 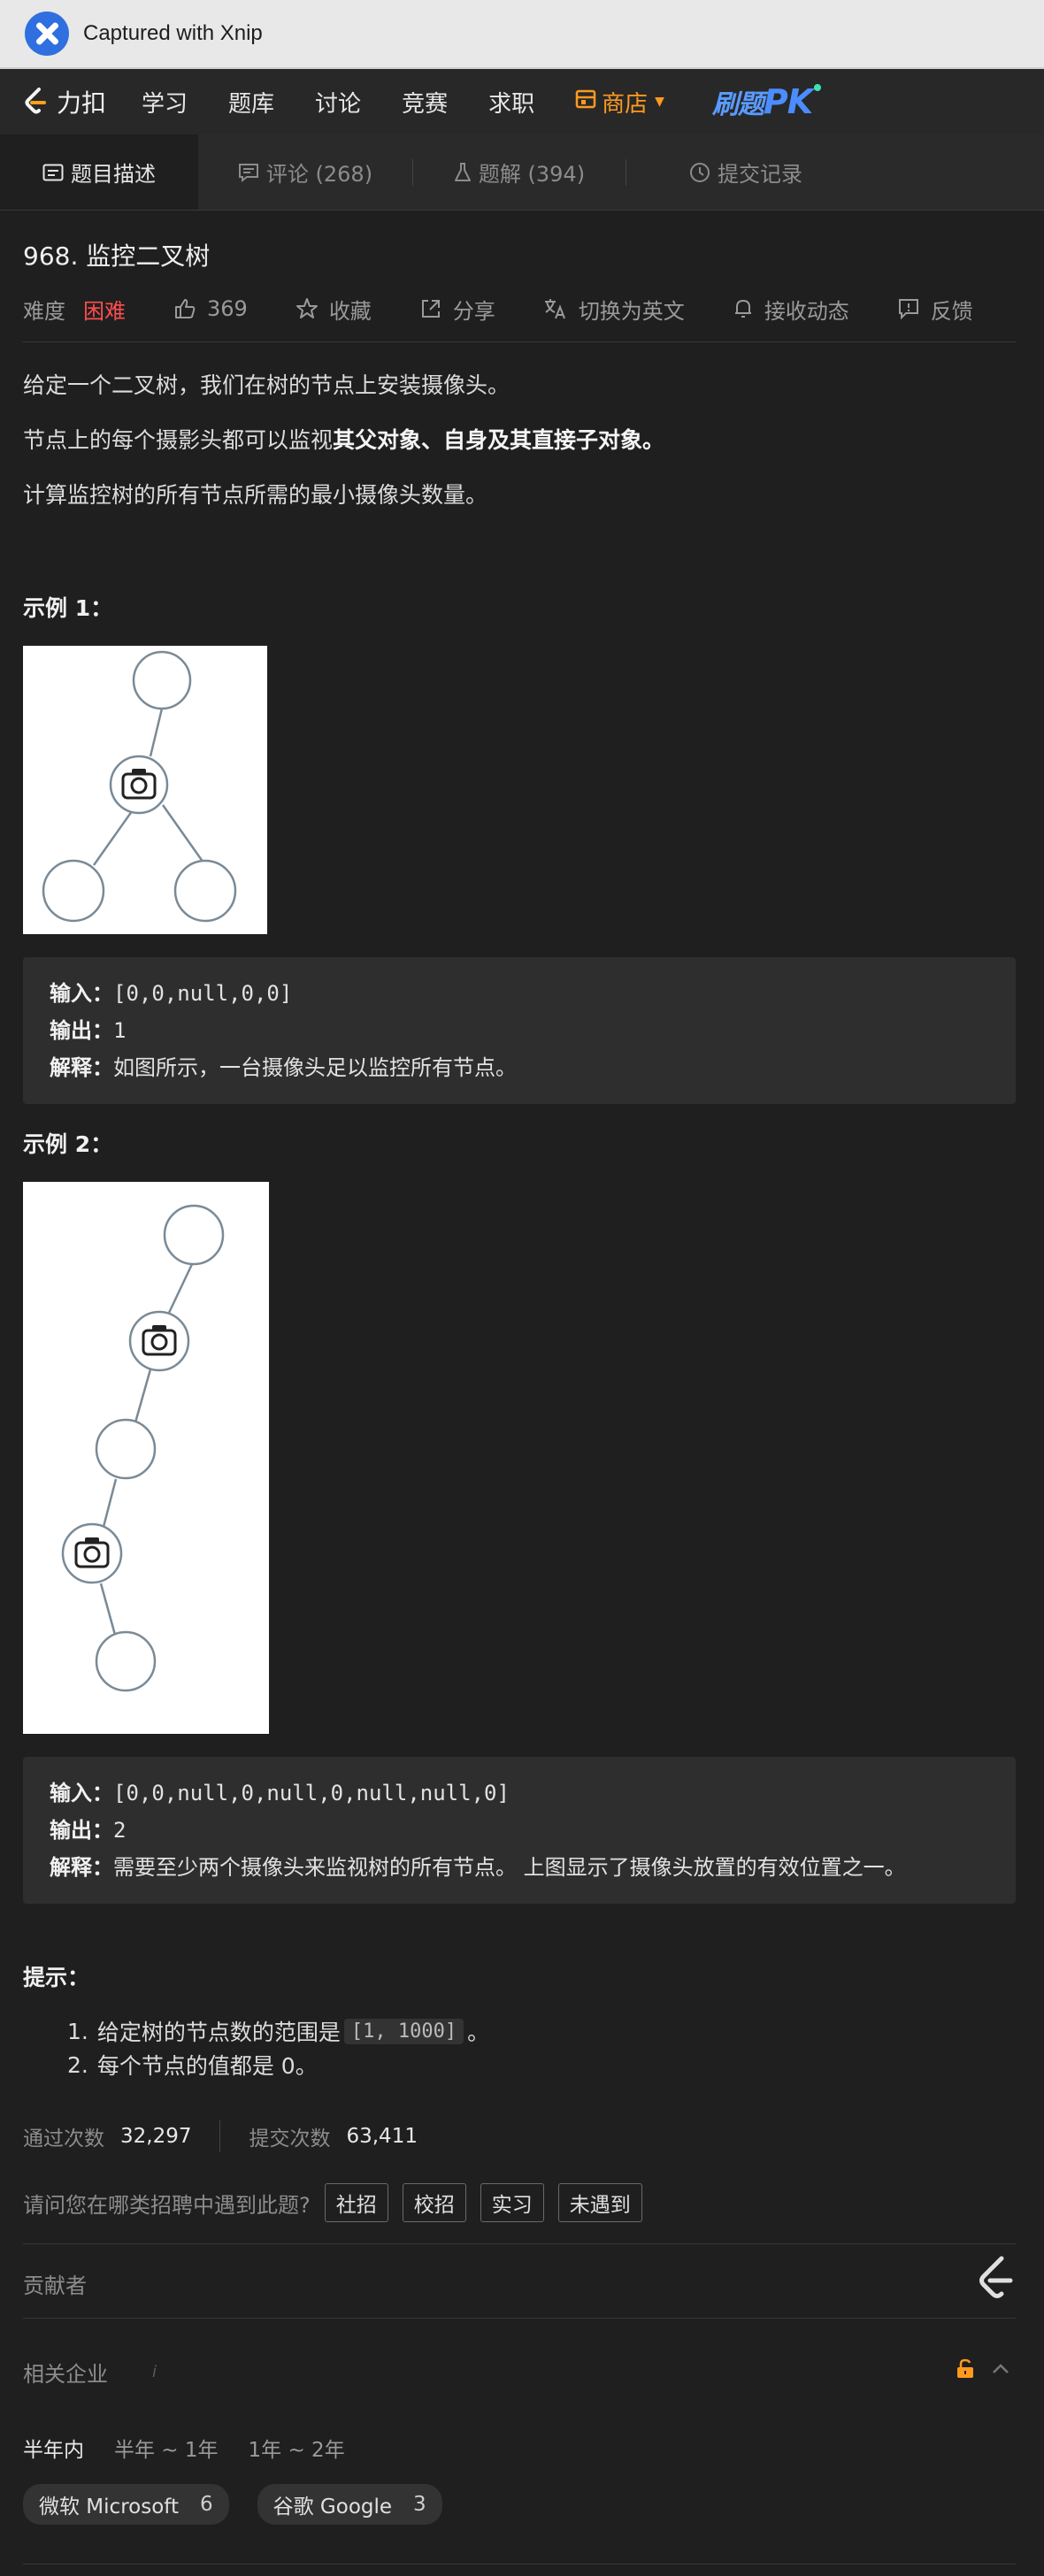 I want to click on period-tabs: 半年内 半年 ~ 1年 1年 ~ 2年, so click(x=199, y=2448).